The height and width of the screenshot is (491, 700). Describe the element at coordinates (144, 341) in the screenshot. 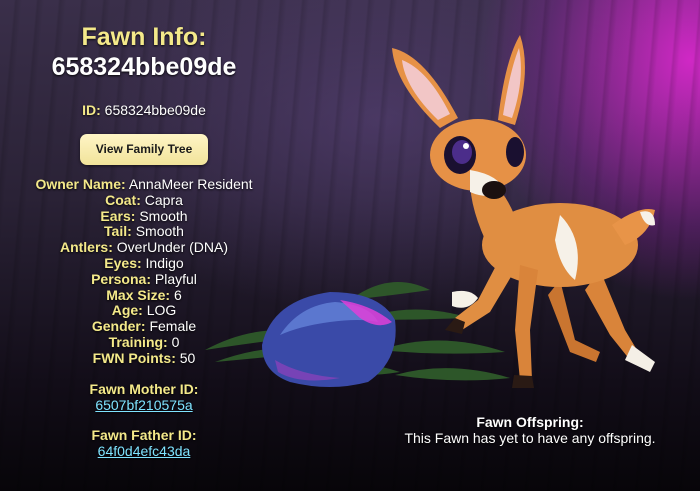

I see `stat-training: Training: 0` at that location.